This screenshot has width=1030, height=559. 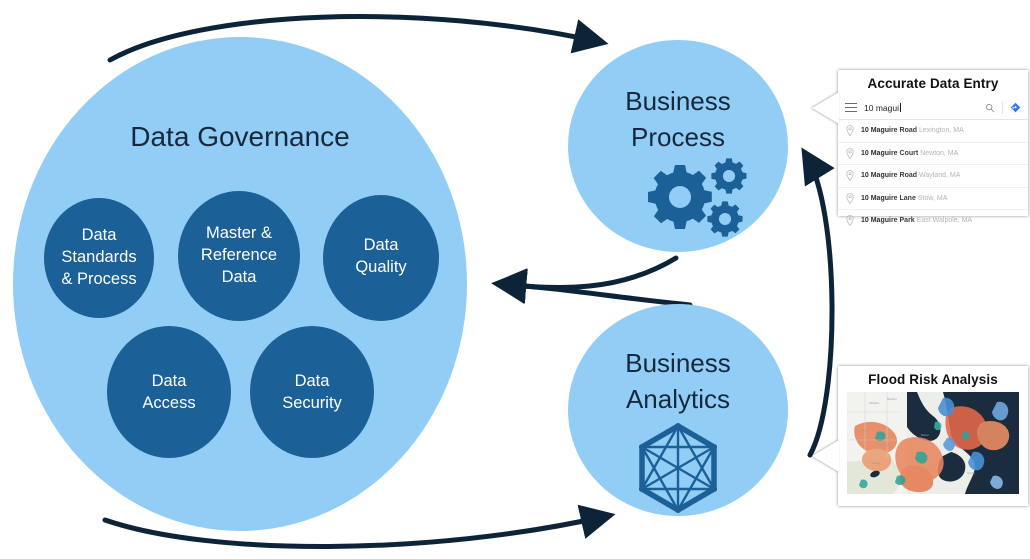 I want to click on svg-text: Boston, so click(x=925, y=435).